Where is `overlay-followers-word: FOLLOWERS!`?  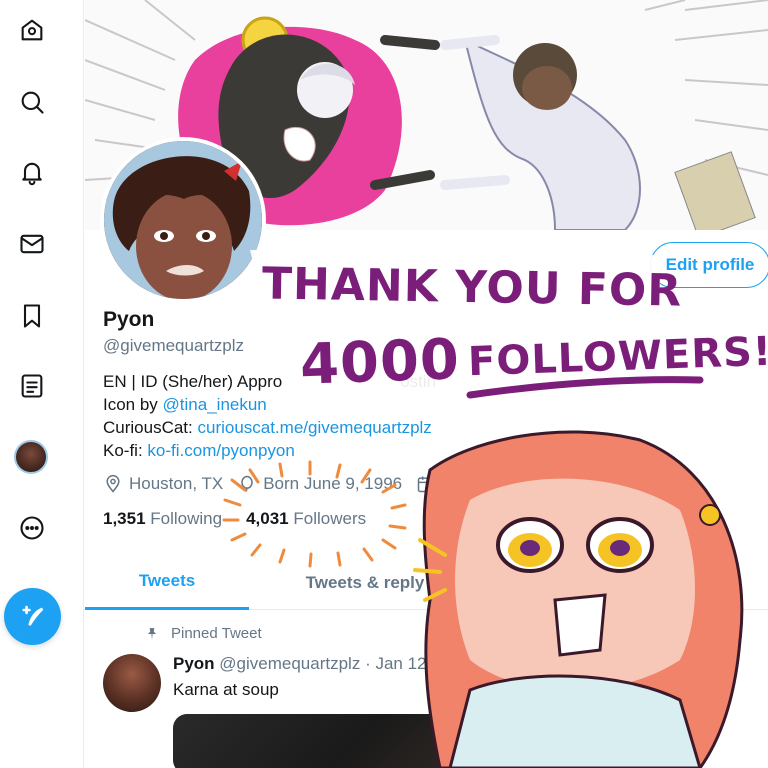
overlay-followers-word: FOLLOWERS! is located at coordinates (617, 357).